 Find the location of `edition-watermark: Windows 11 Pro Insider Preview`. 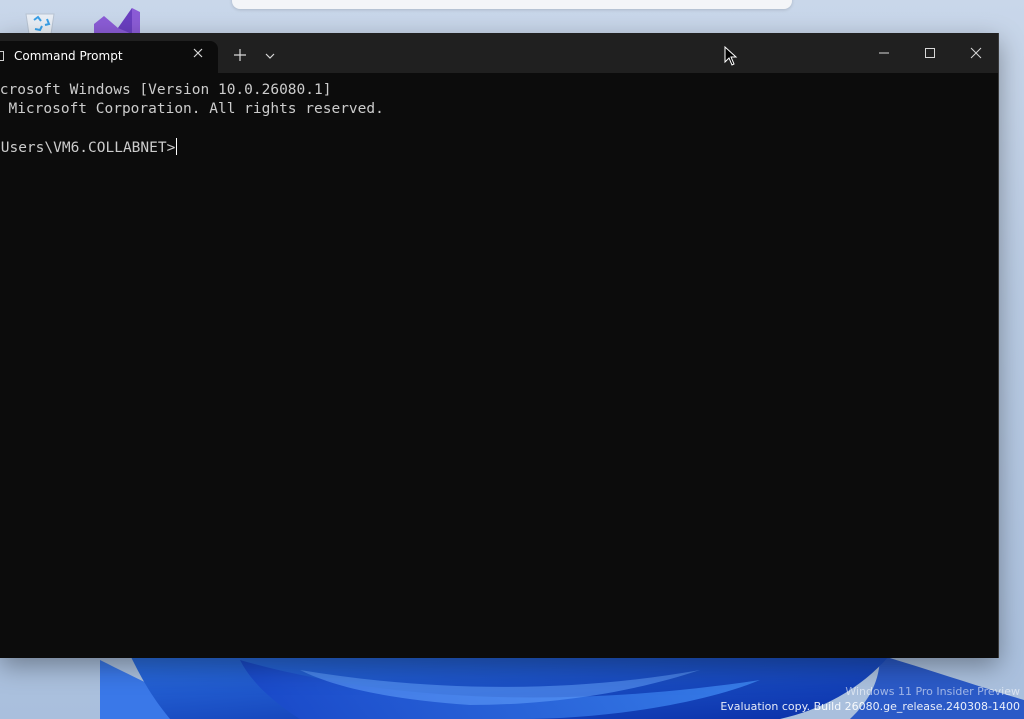

edition-watermark: Windows 11 Pro Insider Preview is located at coordinates (932, 691).